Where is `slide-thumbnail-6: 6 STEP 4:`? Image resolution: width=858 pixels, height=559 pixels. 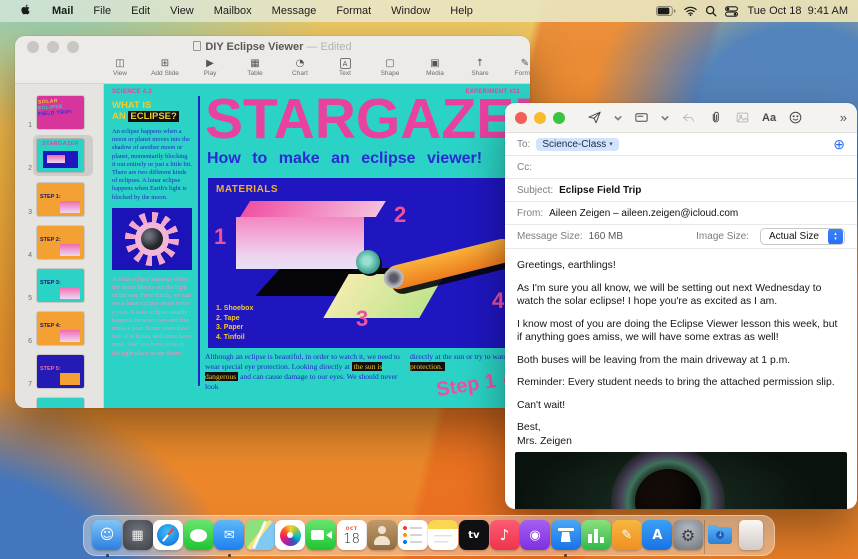
slide-thumbnail-6: 6 STEP 4: is located at coordinates (59, 328).